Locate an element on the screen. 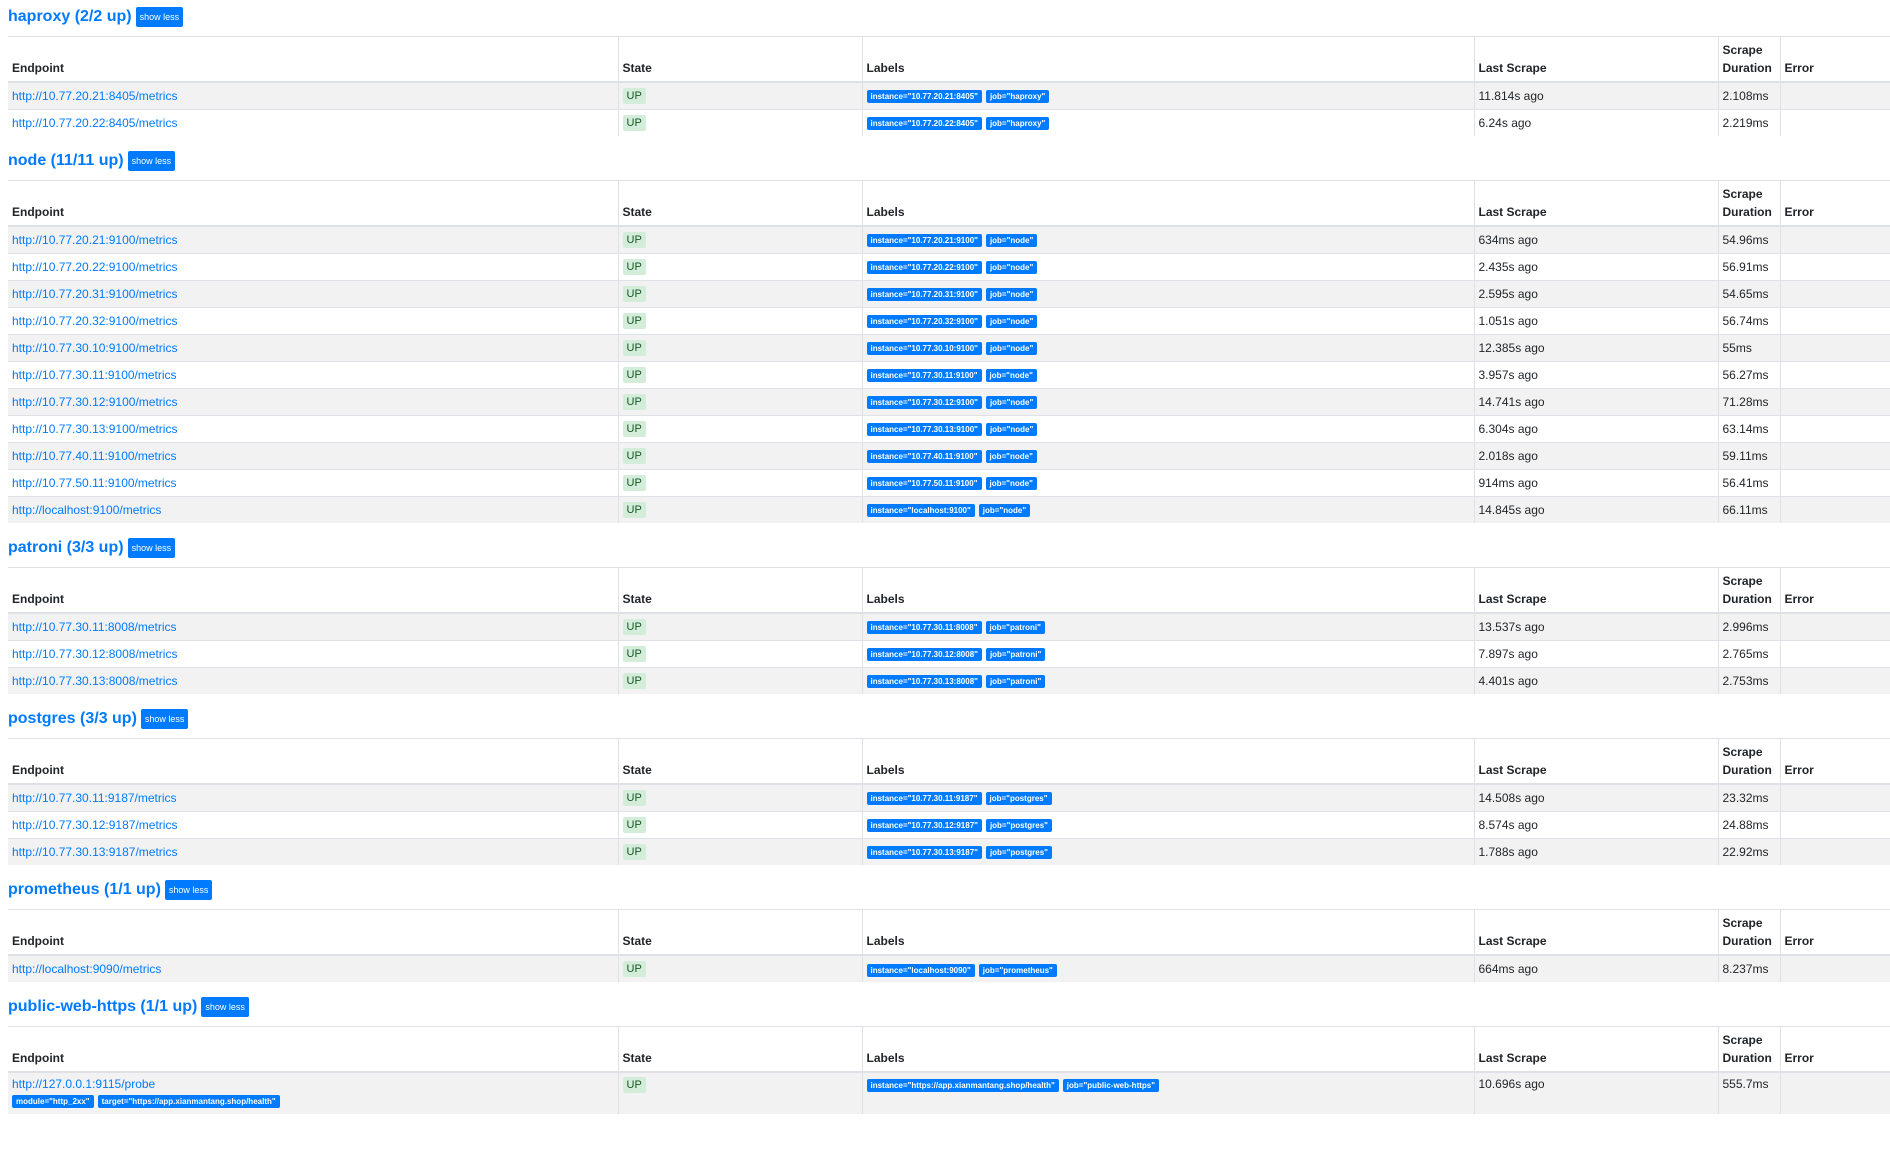 The image size is (1890, 1158). endpoint-link: http://localhost:9100/metrics is located at coordinates (86, 510).